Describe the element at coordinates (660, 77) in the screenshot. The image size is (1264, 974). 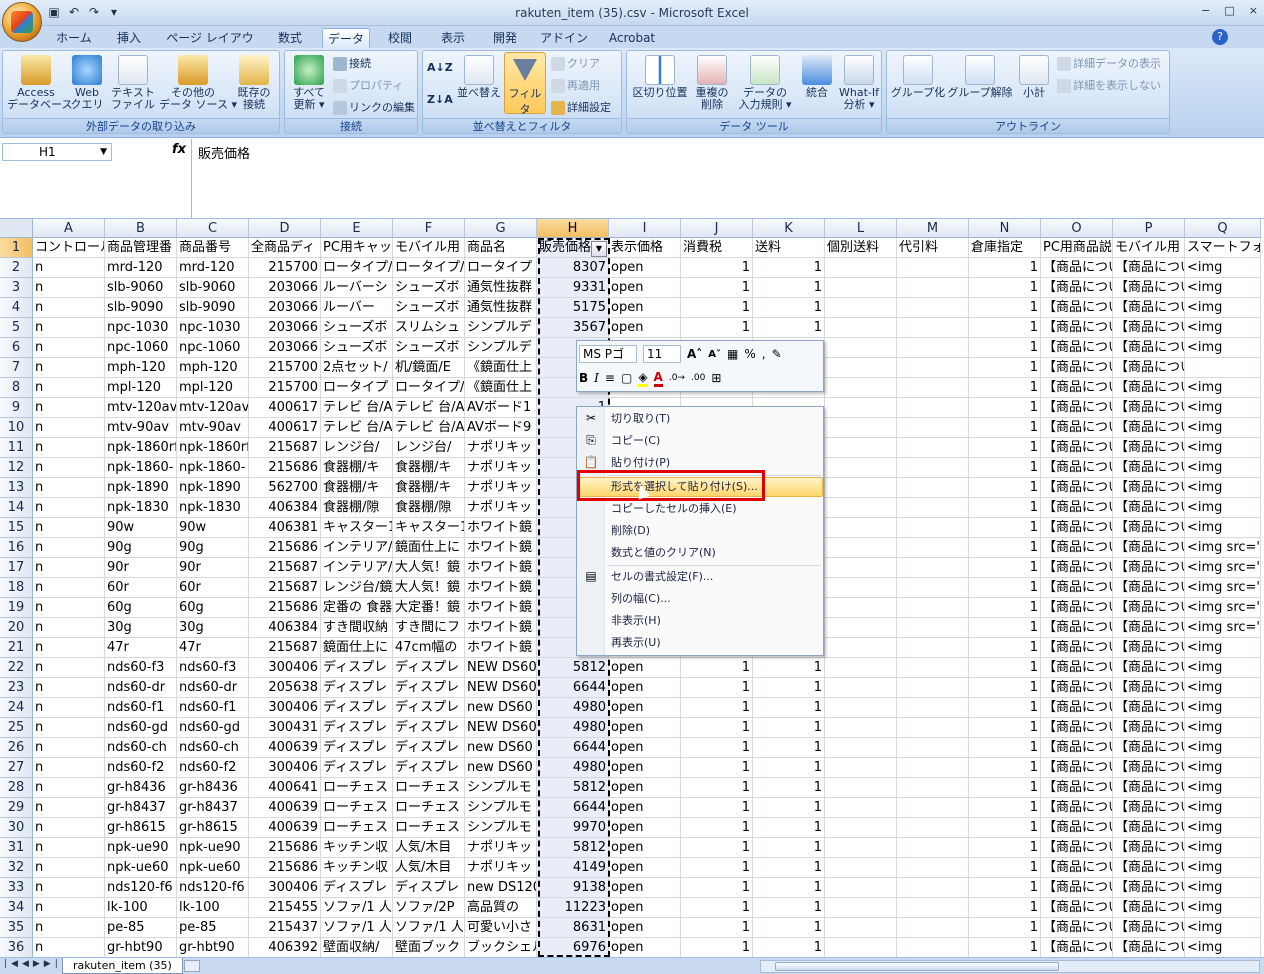
I see `text-to-columns-button: 区切り位置` at that location.